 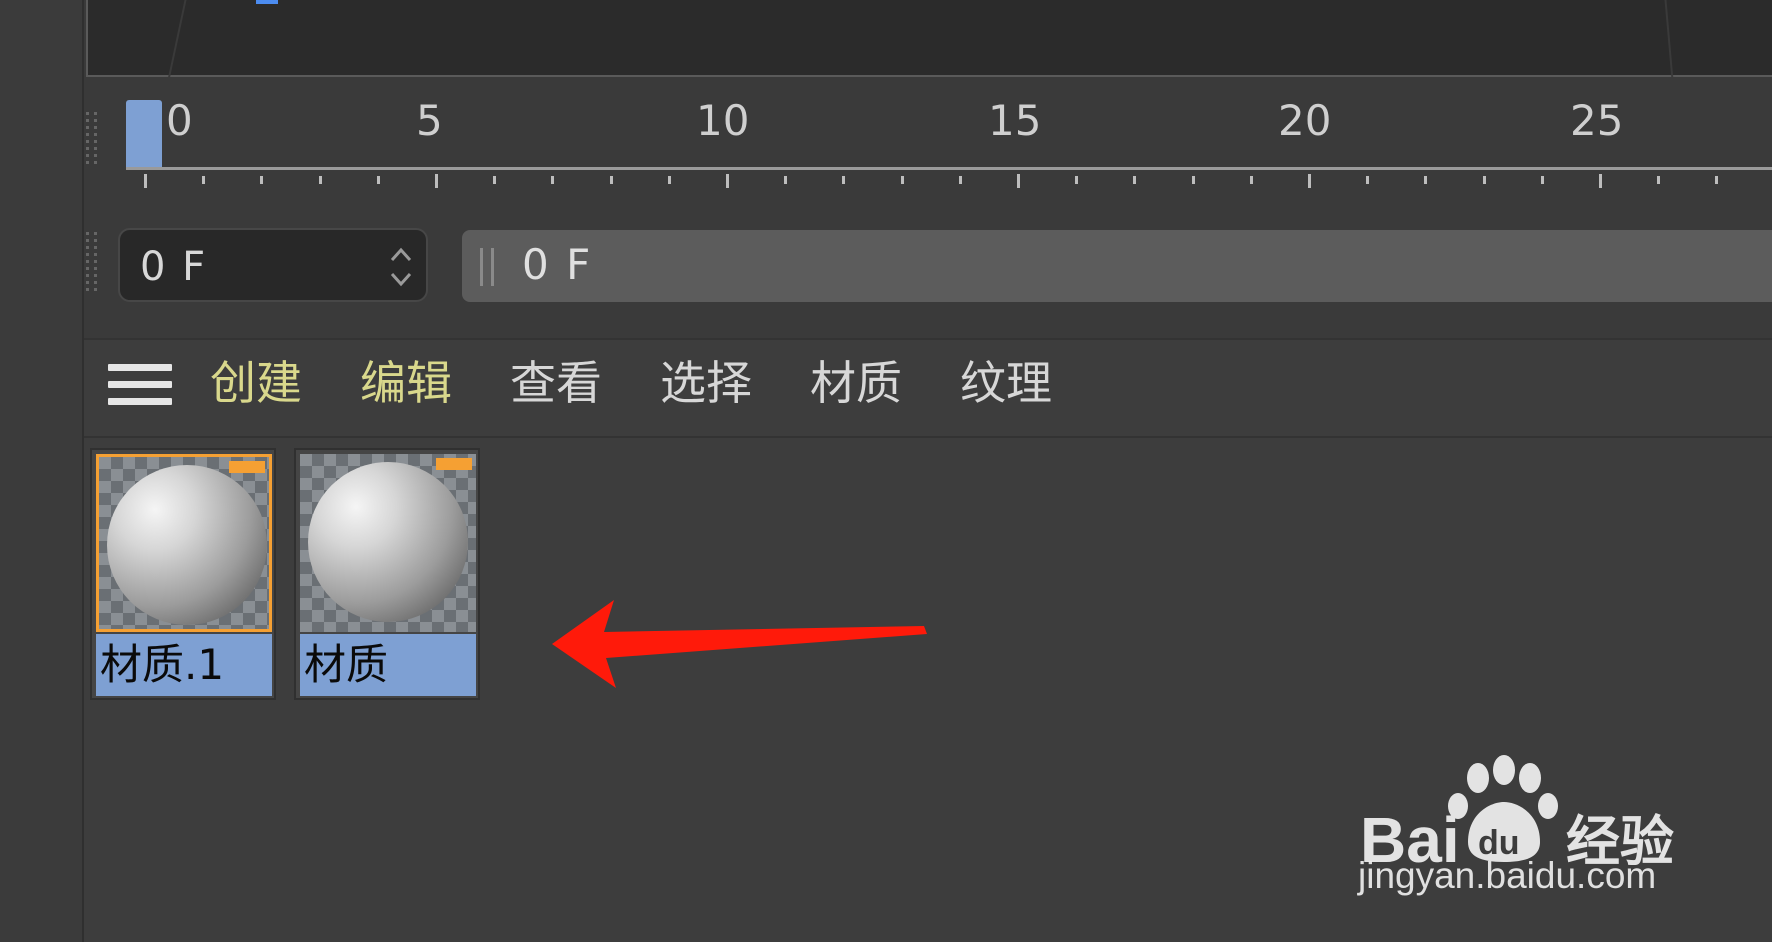 I want to click on toolbar-grip-handle, so click(x=93, y=263).